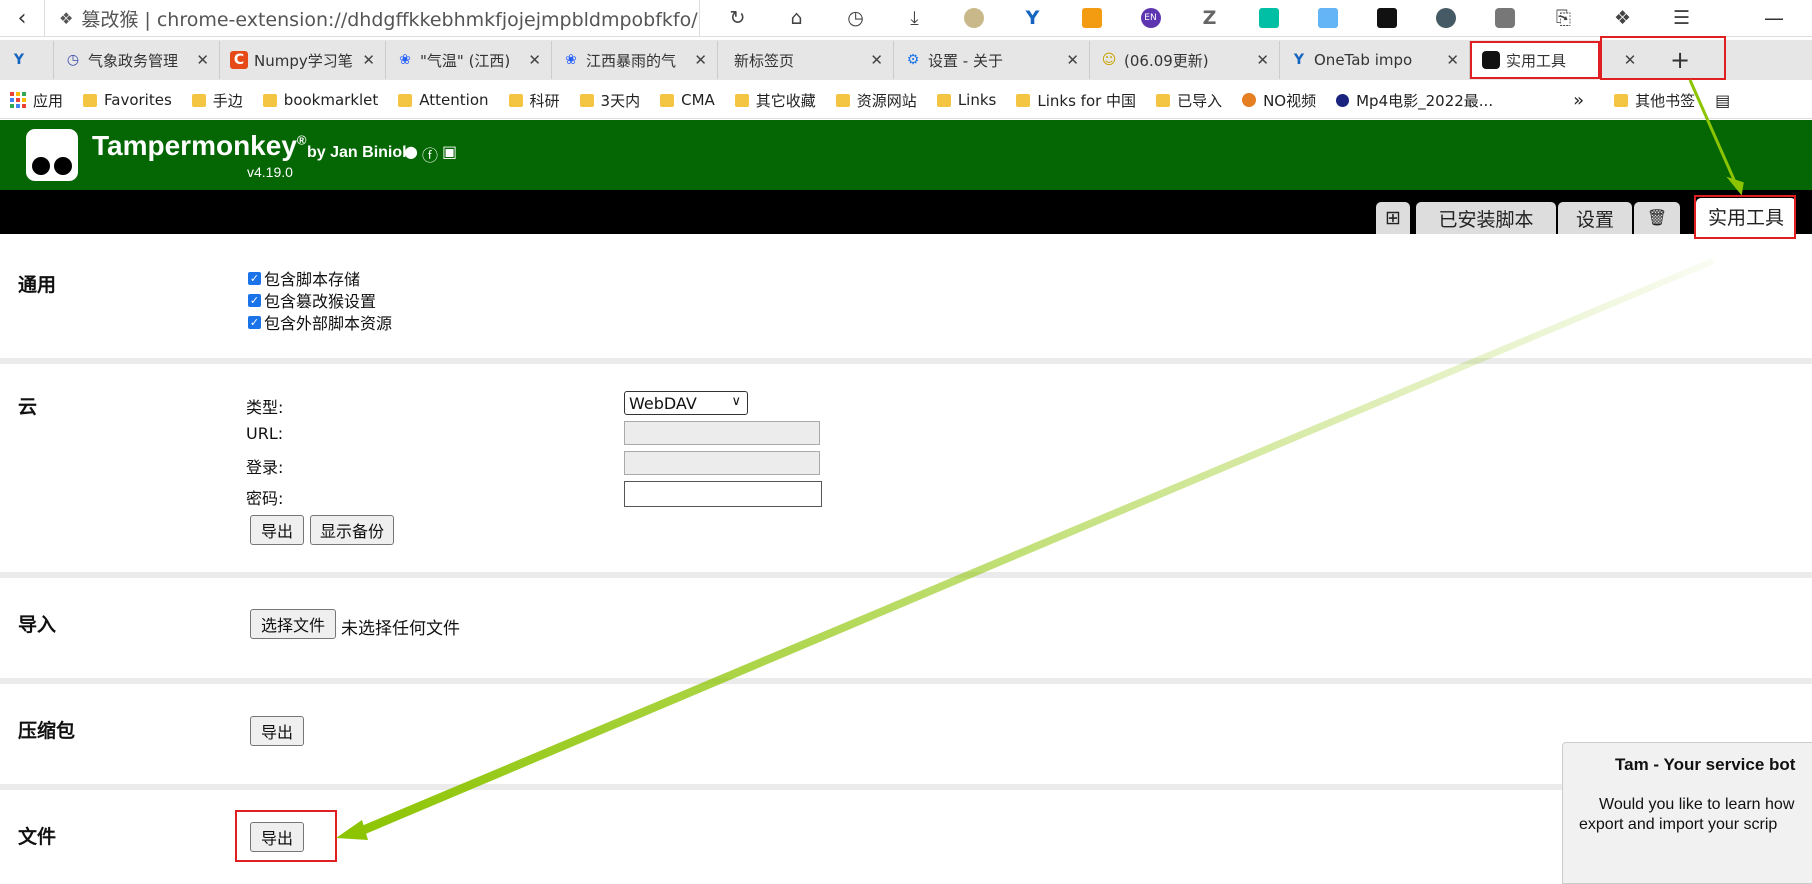  What do you see at coordinates (722, 433) in the screenshot?
I see `cloud-url-input` at bounding box center [722, 433].